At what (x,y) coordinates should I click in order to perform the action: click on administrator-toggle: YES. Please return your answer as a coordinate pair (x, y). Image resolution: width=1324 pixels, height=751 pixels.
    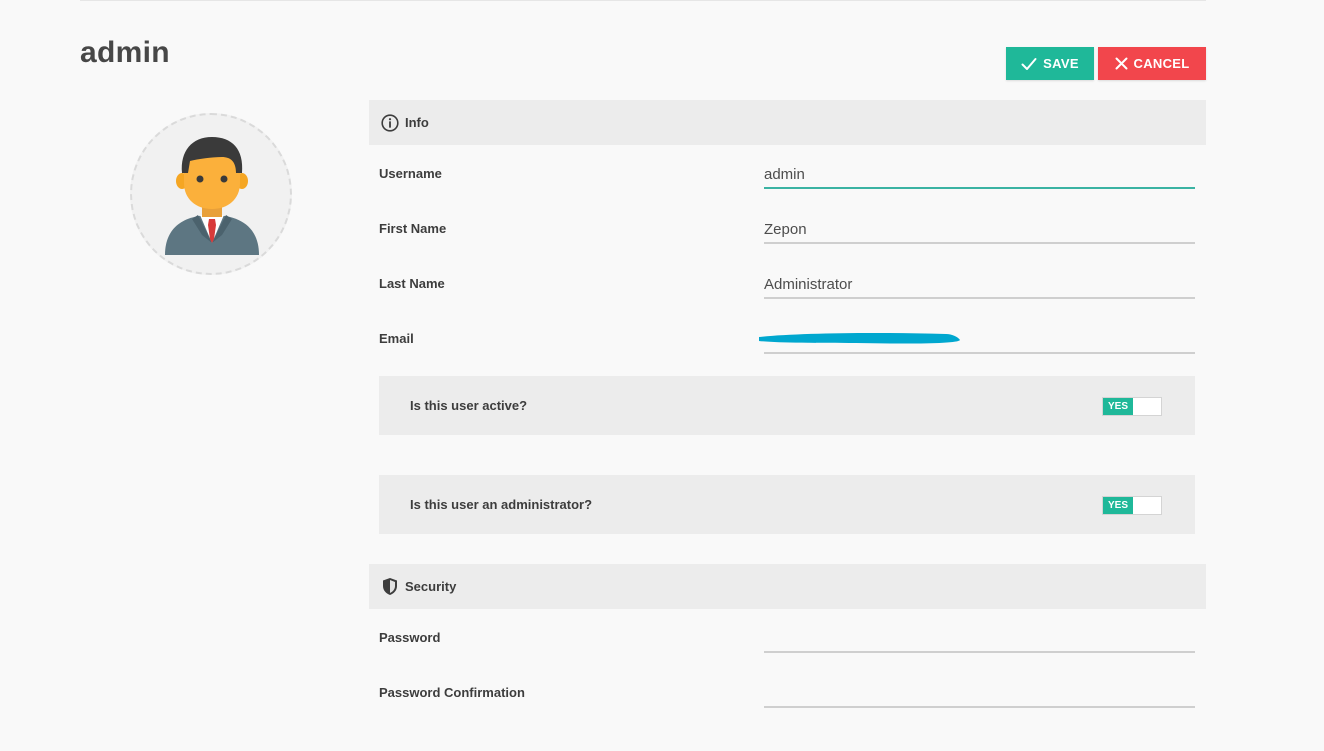
    Looking at the image, I should click on (1132, 505).